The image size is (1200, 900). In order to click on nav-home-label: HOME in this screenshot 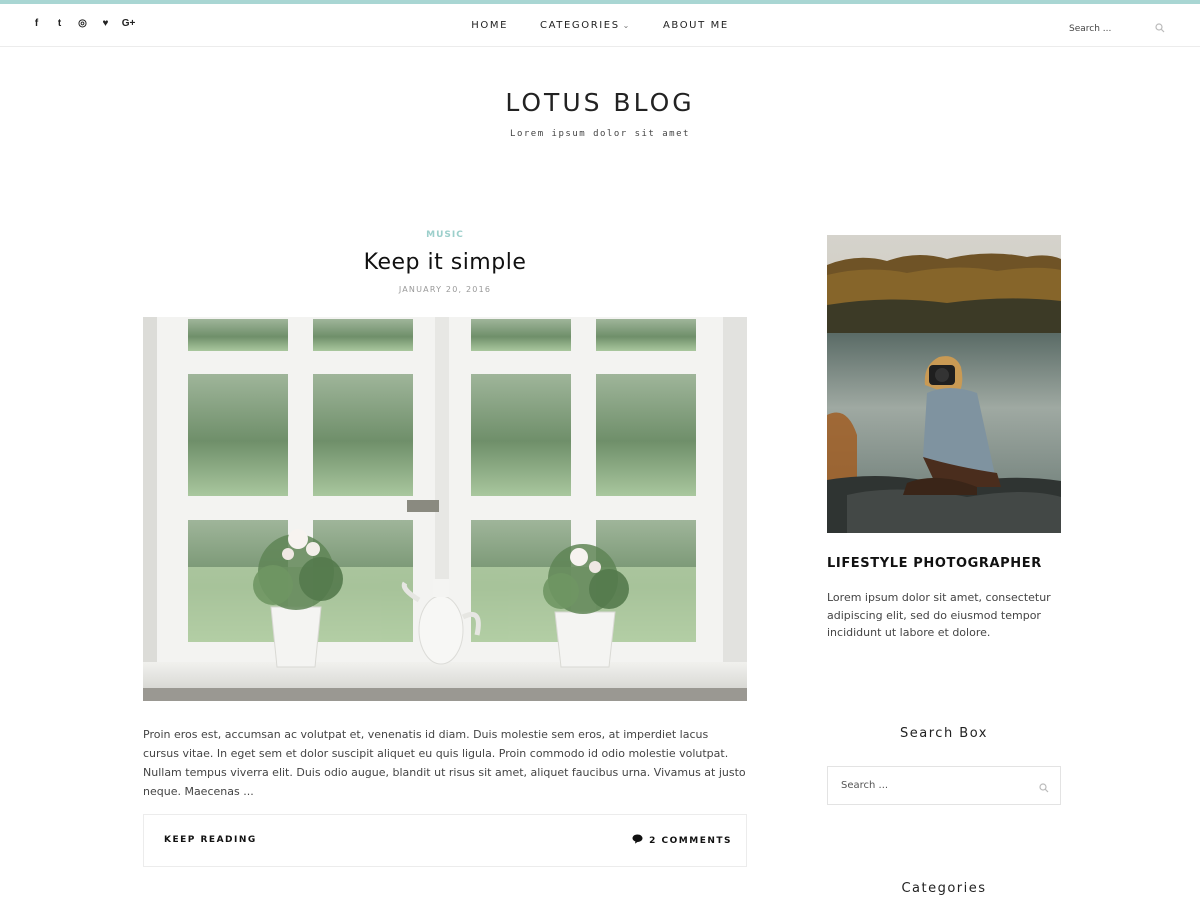, I will do `click(489, 25)`.